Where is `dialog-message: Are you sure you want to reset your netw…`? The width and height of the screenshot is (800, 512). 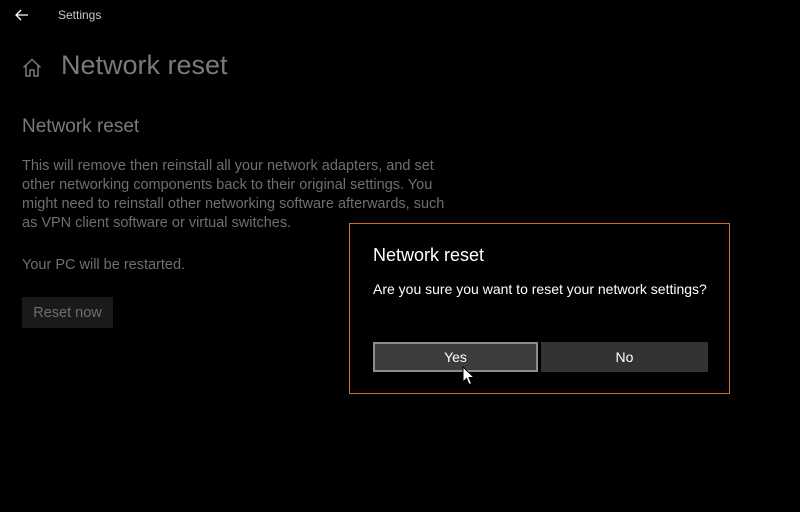
dialog-message: Are you sure you want to reset your netw… is located at coordinates (540, 289).